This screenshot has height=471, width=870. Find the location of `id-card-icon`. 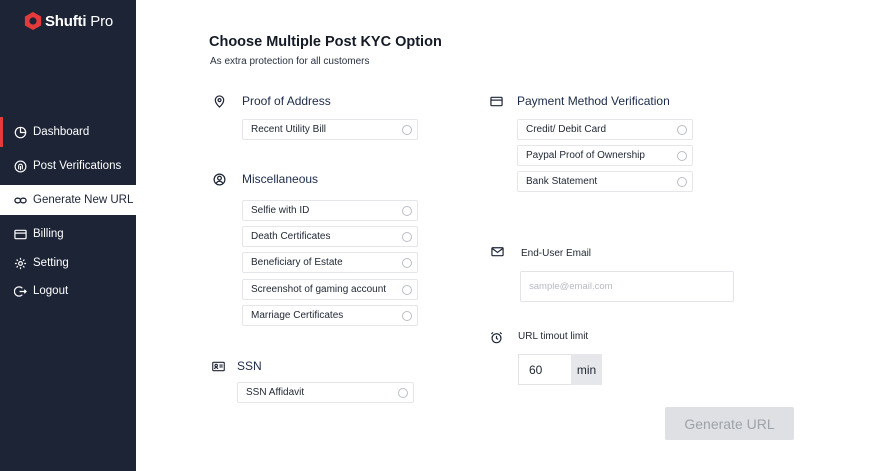

id-card-icon is located at coordinates (218, 366).